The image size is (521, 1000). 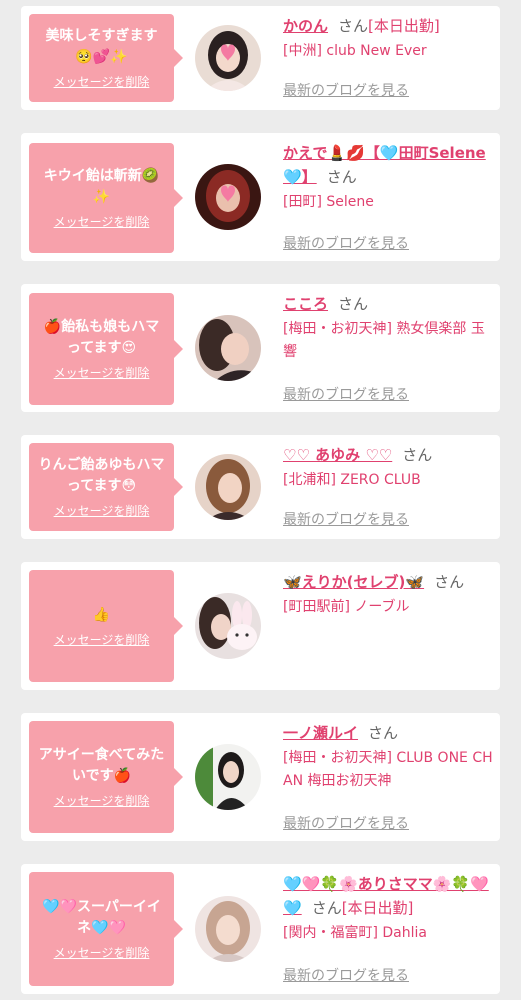 I want to click on cast-info: 🦋えりか(セレブ)🦋 さん [町田駅前] ノーブル, so click(x=389, y=594).